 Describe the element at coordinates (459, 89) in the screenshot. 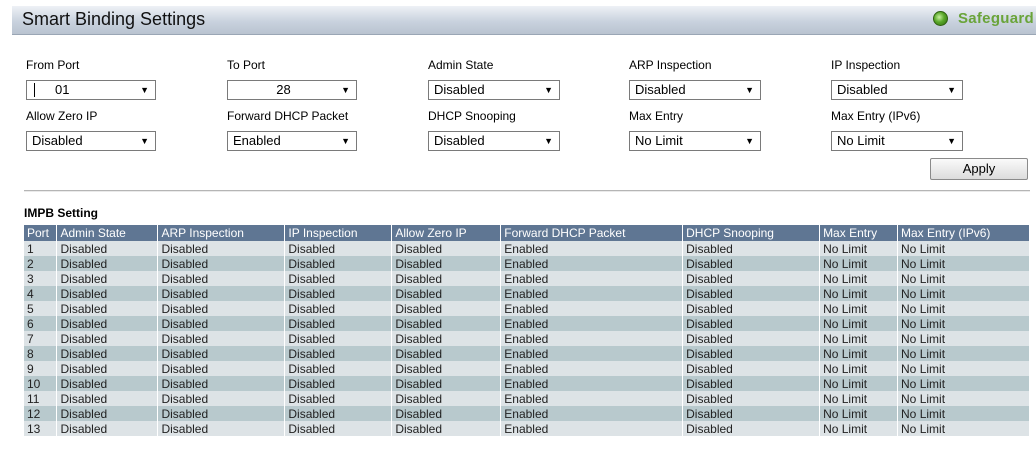

I see `admin-state-value: Disabled` at that location.